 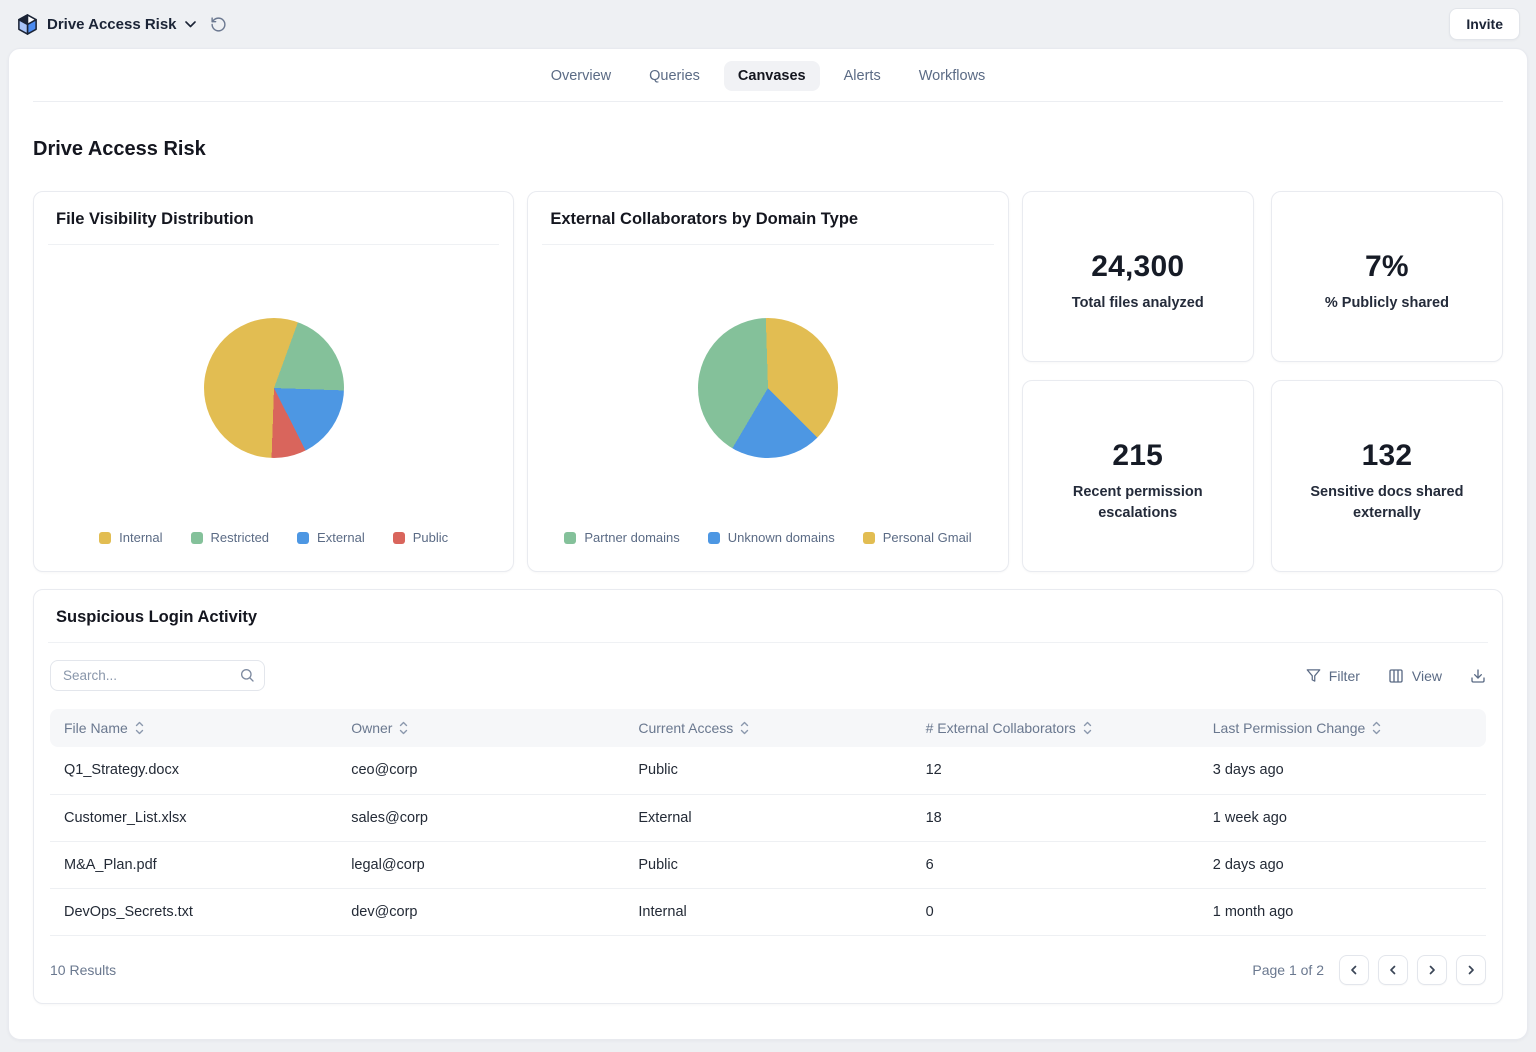 I want to click on legend-label: Partner domains, so click(x=632, y=537).